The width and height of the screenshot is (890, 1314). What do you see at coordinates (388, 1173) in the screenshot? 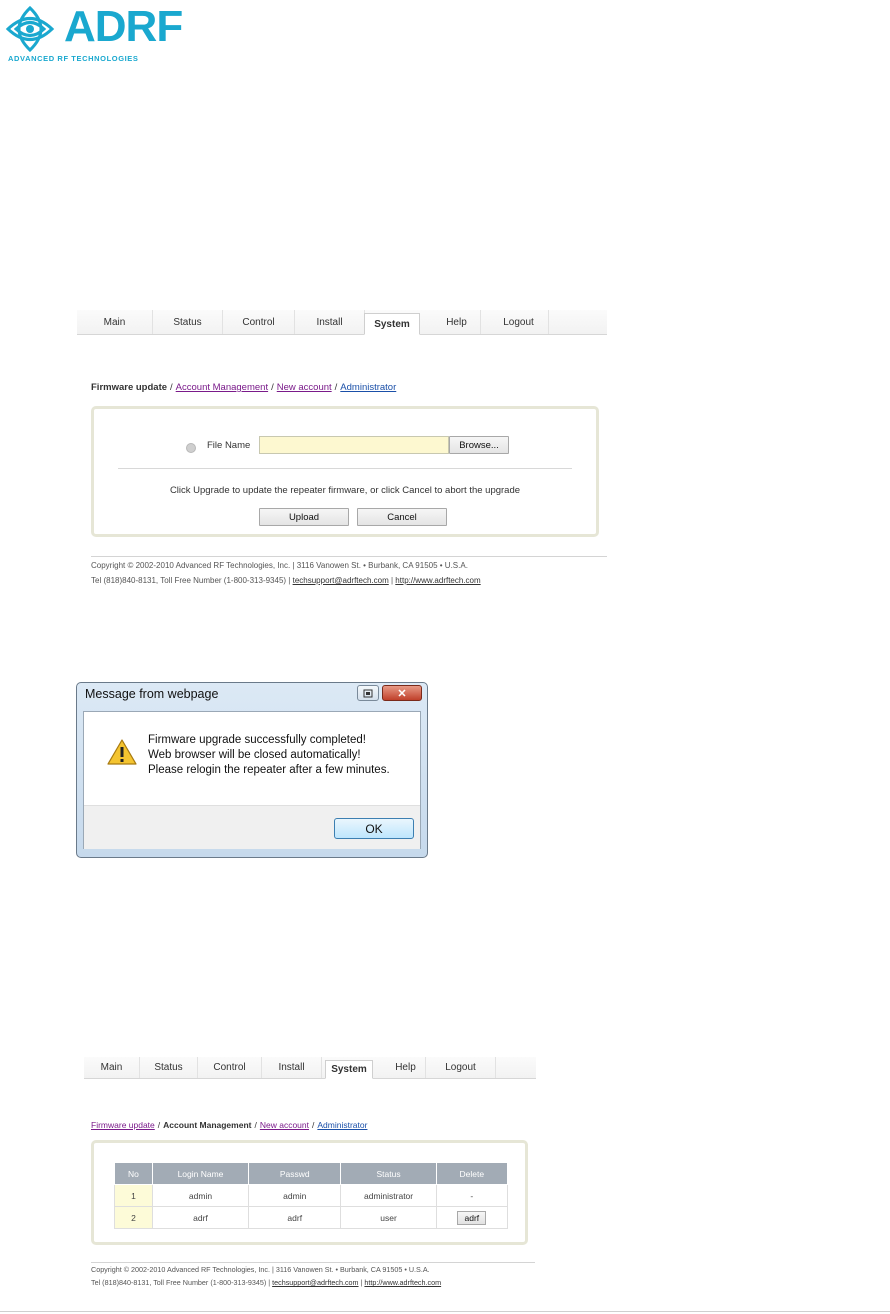
I see `table-header: Status` at bounding box center [388, 1173].